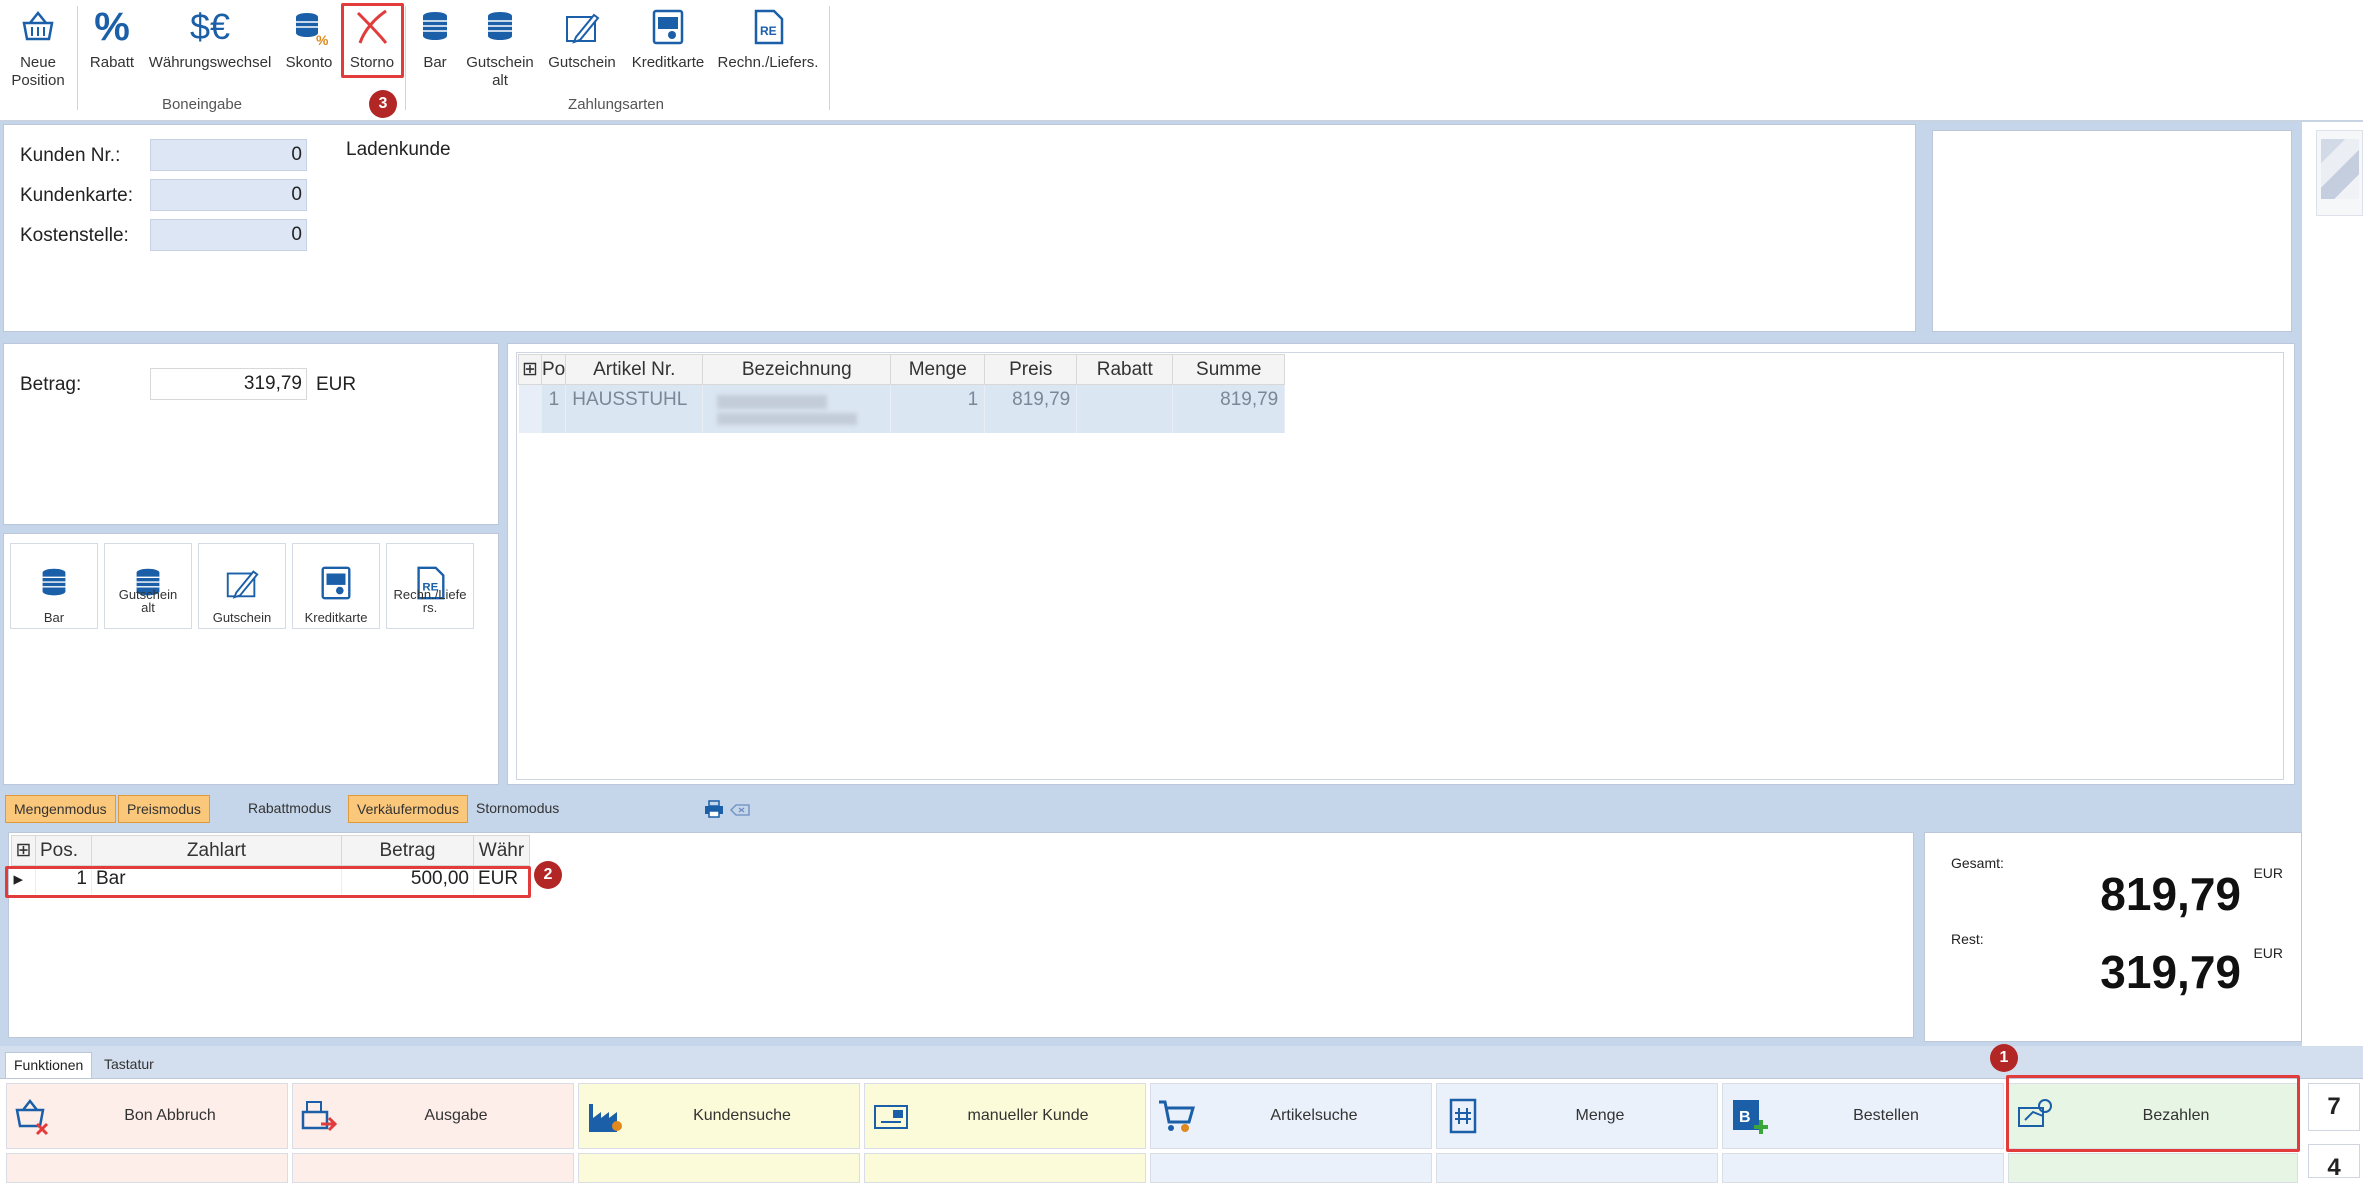 The width and height of the screenshot is (2363, 1191). What do you see at coordinates (148, 586) in the screenshot?
I see `tile-gutschein-alt: Gutschein alt` at bounding box center [148, 586].